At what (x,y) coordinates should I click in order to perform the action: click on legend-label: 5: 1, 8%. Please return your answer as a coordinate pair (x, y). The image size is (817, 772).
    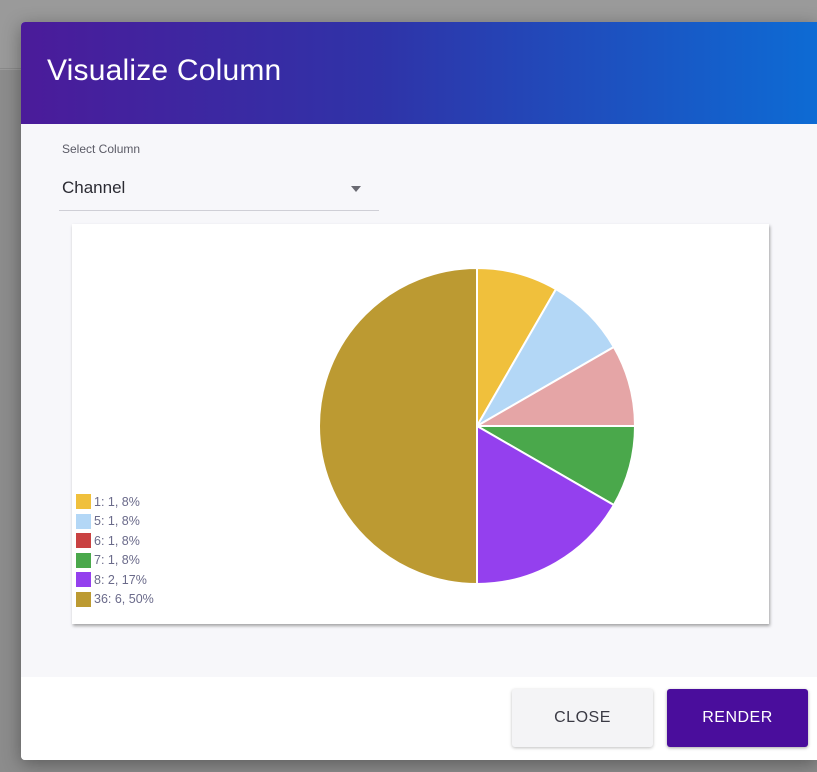
    Looking at the image, I should click on (117, 521).